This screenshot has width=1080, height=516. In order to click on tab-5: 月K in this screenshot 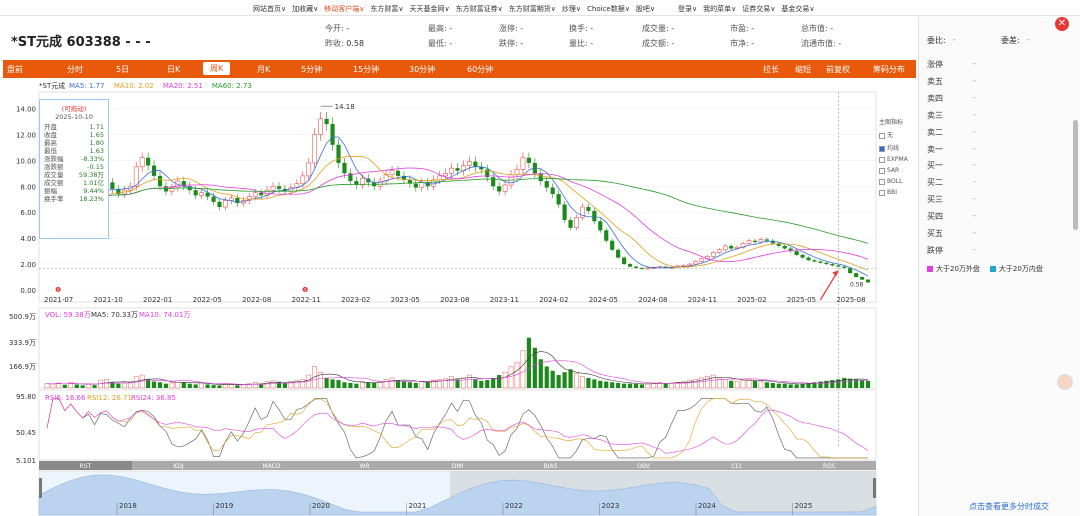, I will do `click(263, 69)`.